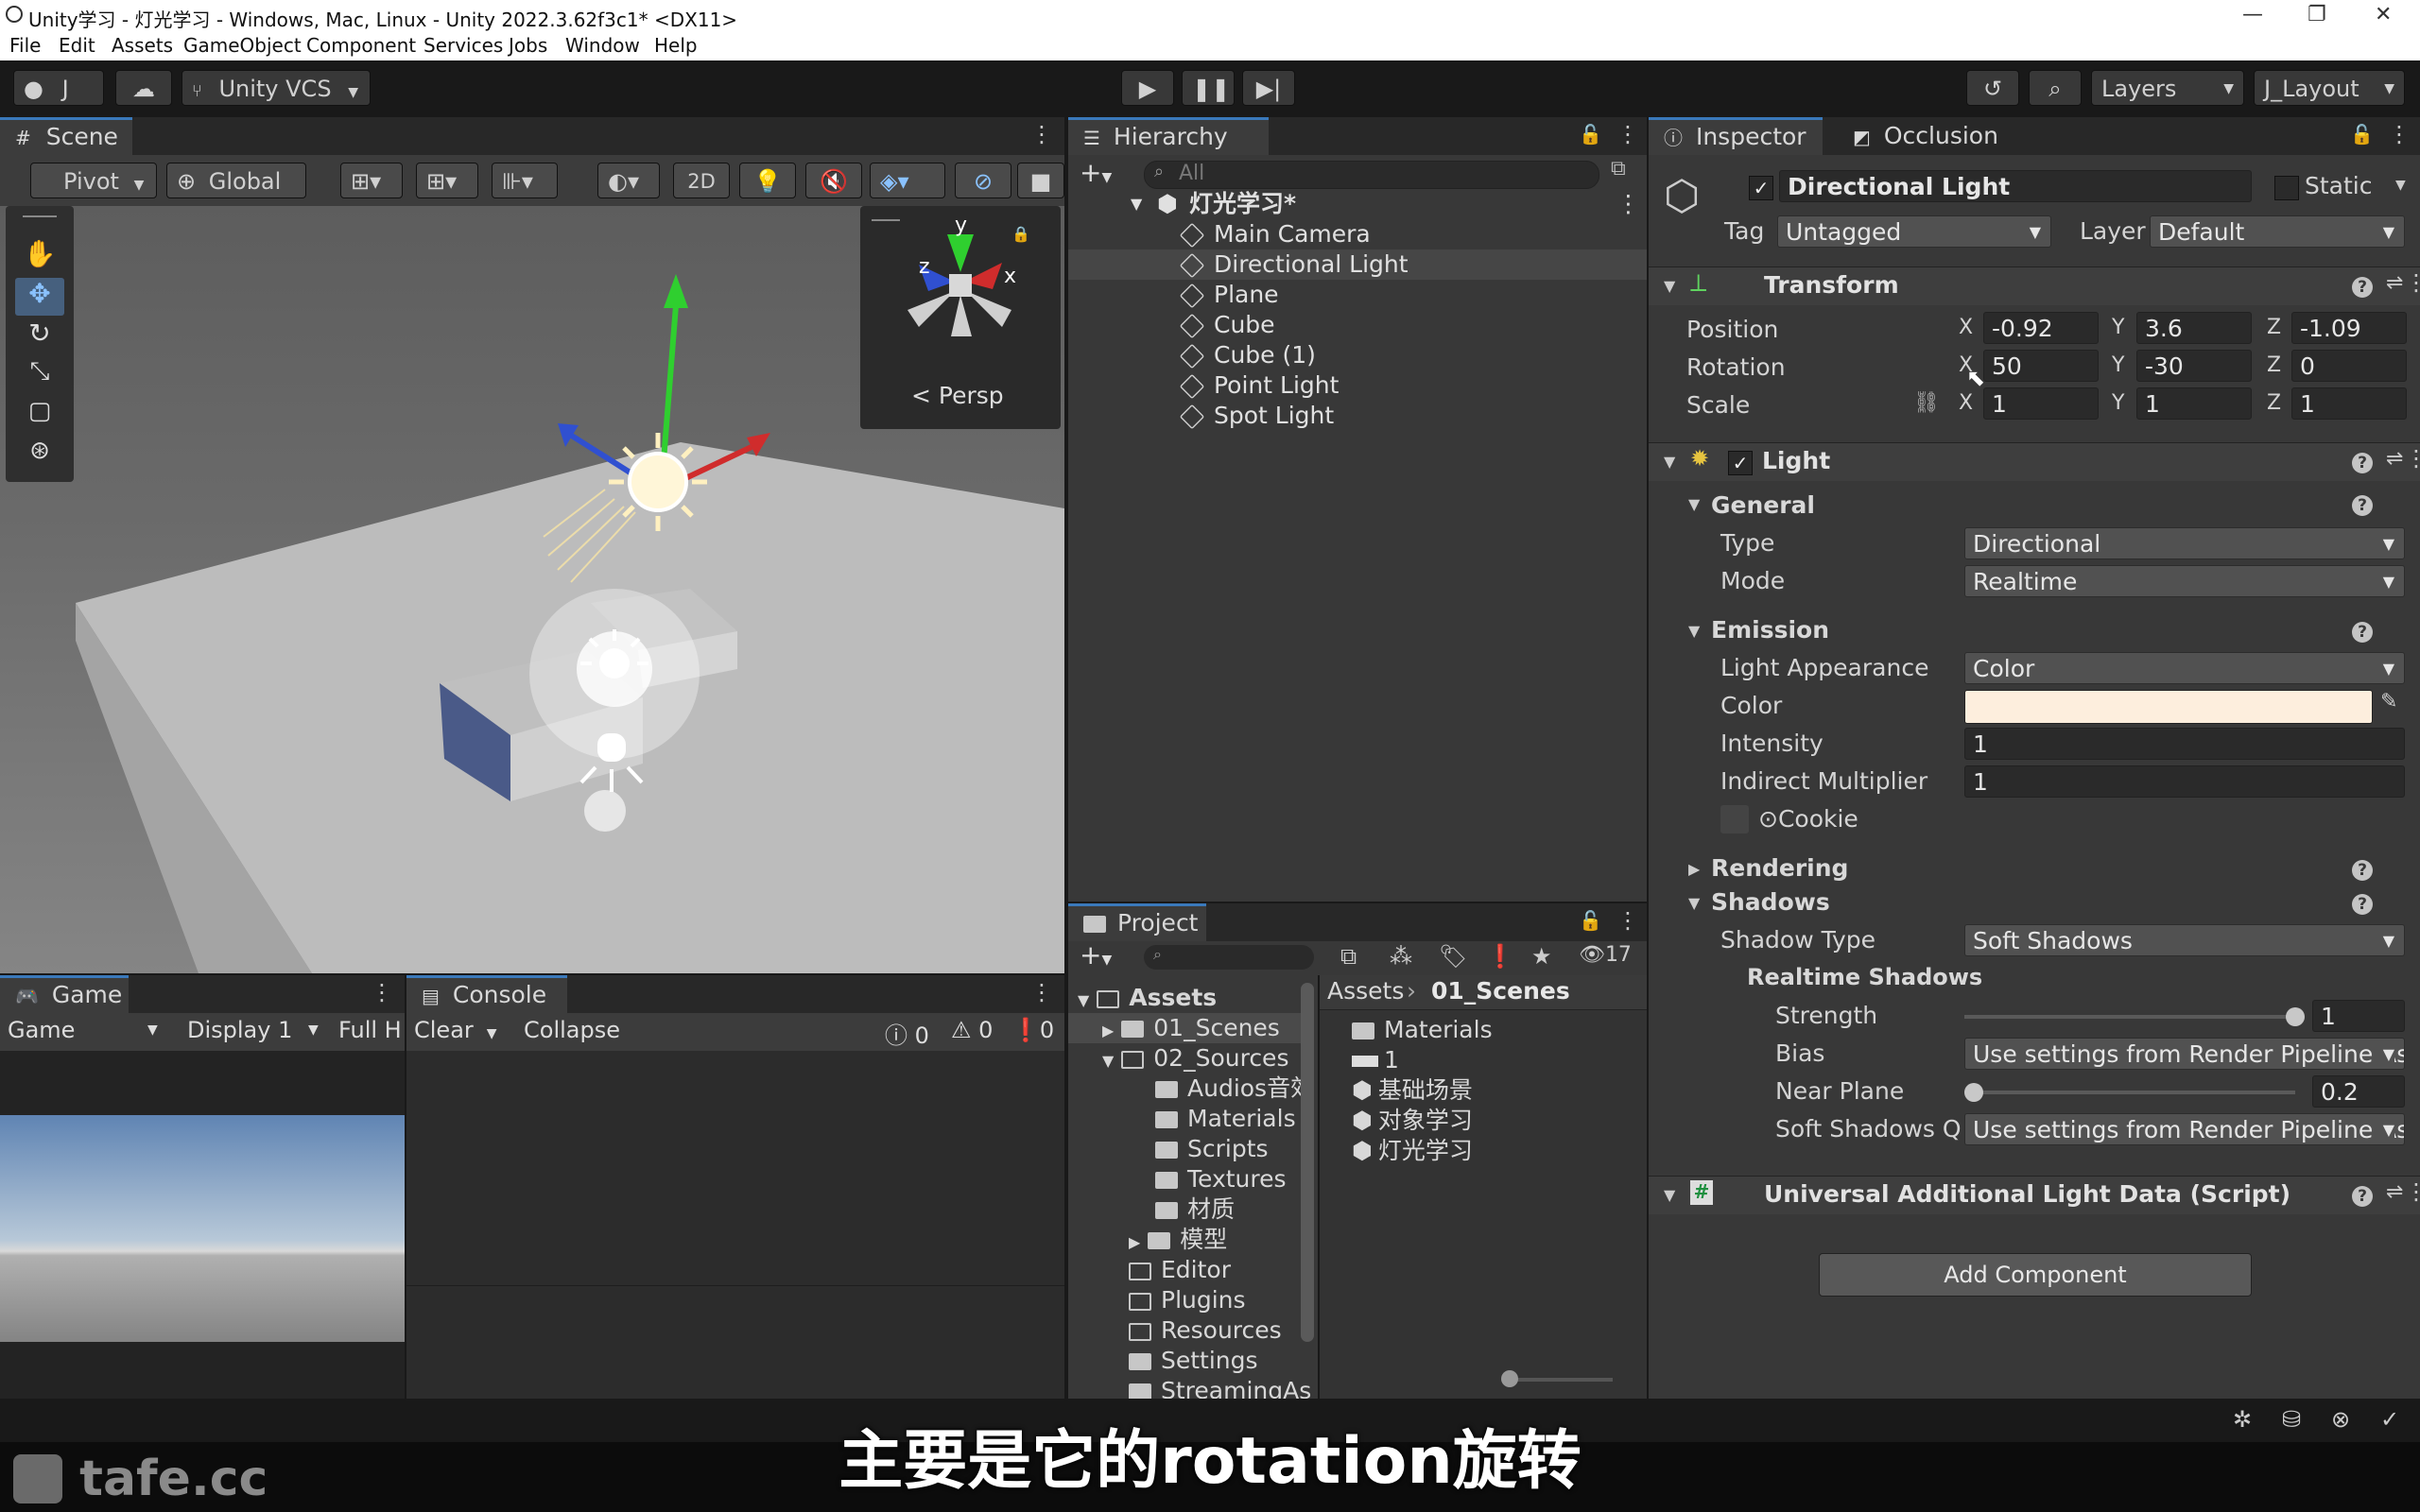 The width and height of the screenshot is (2420, 1512). What do you see at coordinates (1212, 1149) in the screenshot?
I see `tree-item-scripts: Scripts` at bounding box center [1212, 1149].